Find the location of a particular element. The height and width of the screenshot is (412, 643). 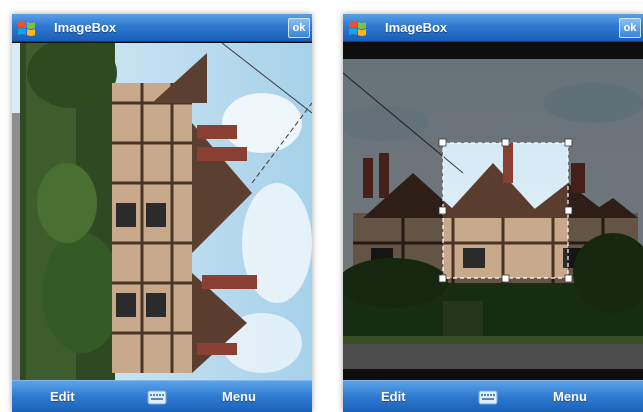

crop-handle-right is located at coordinates (568, 210).